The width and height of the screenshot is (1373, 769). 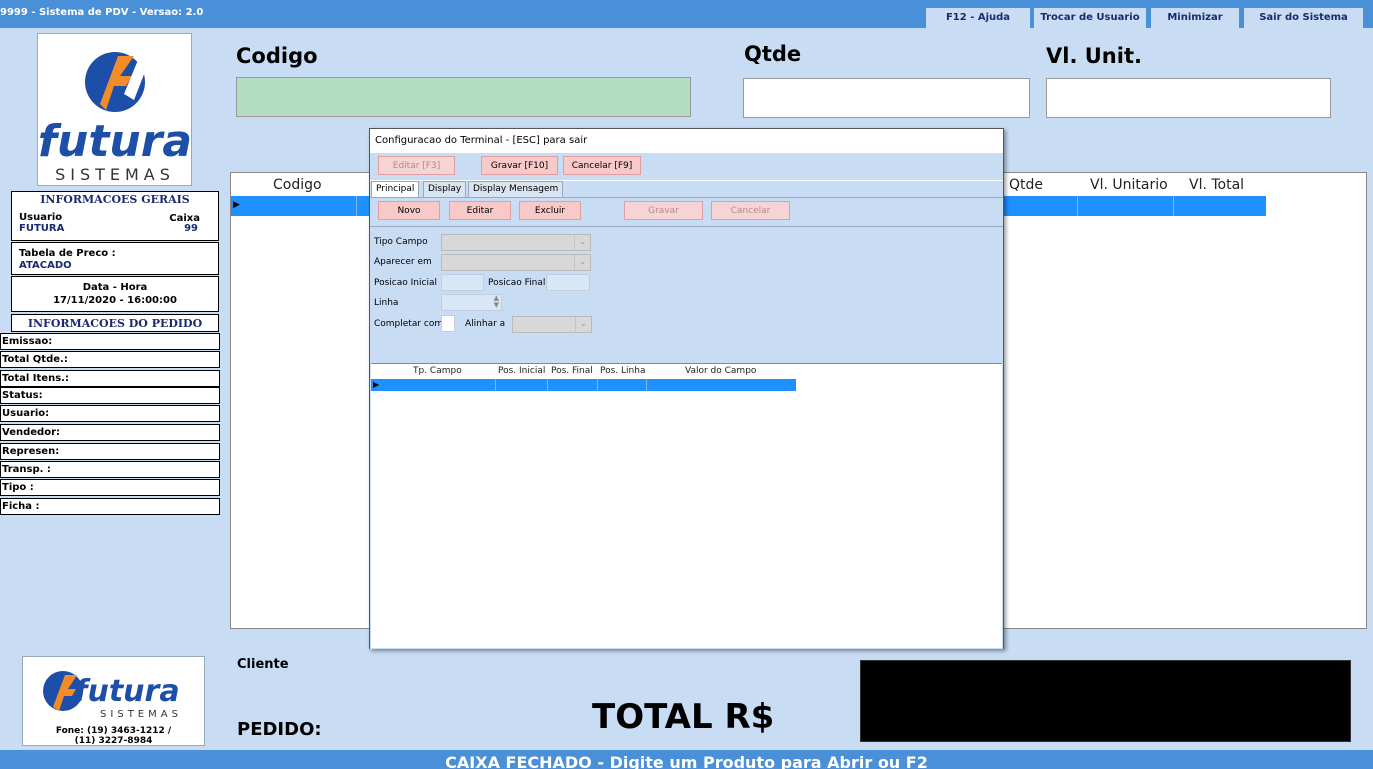 I want to click on stepper-arrows-icon: ▲ ▼, so click(x=496, y=302).